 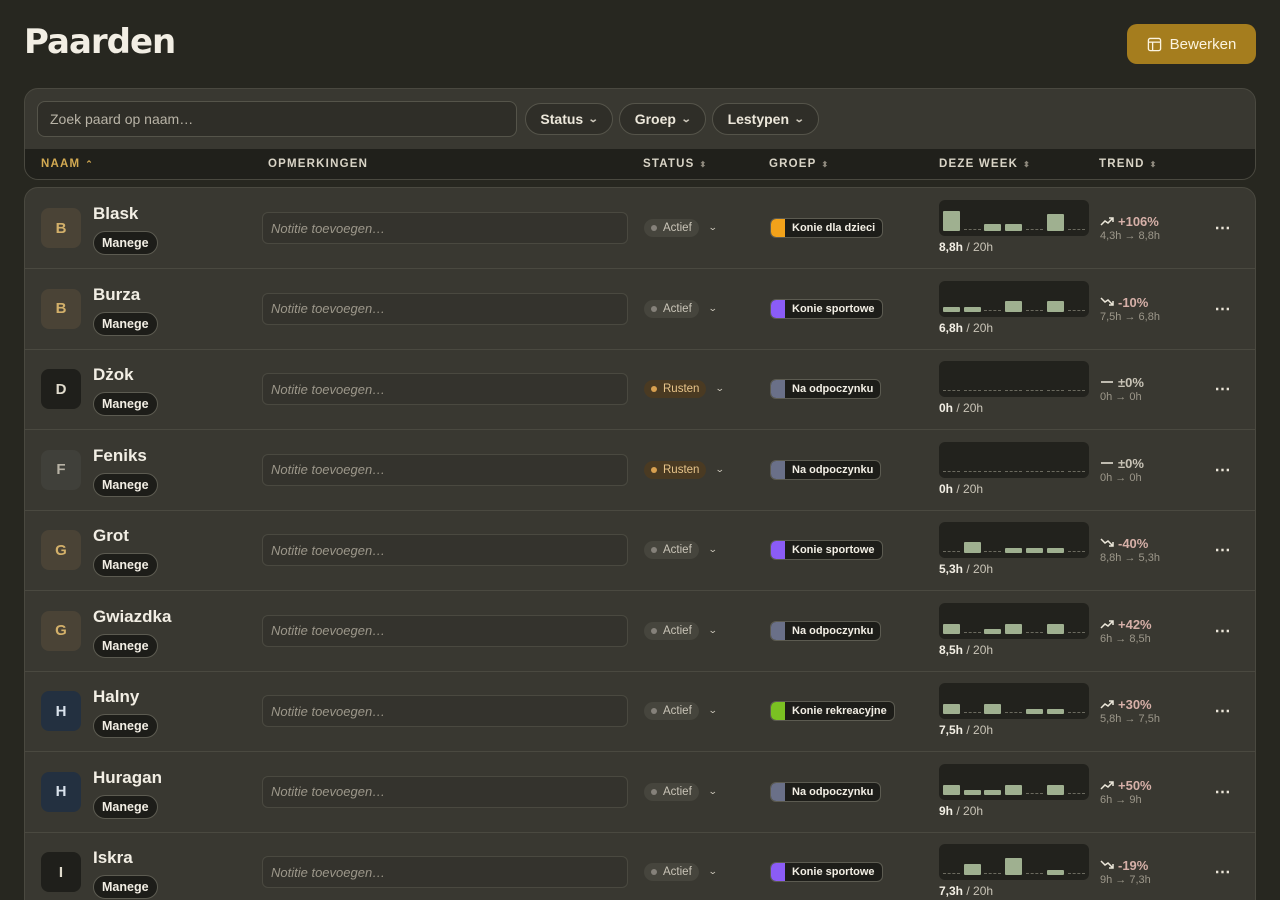 I want to click on status-filter: Status ⌄, so click(x=569, y=119).